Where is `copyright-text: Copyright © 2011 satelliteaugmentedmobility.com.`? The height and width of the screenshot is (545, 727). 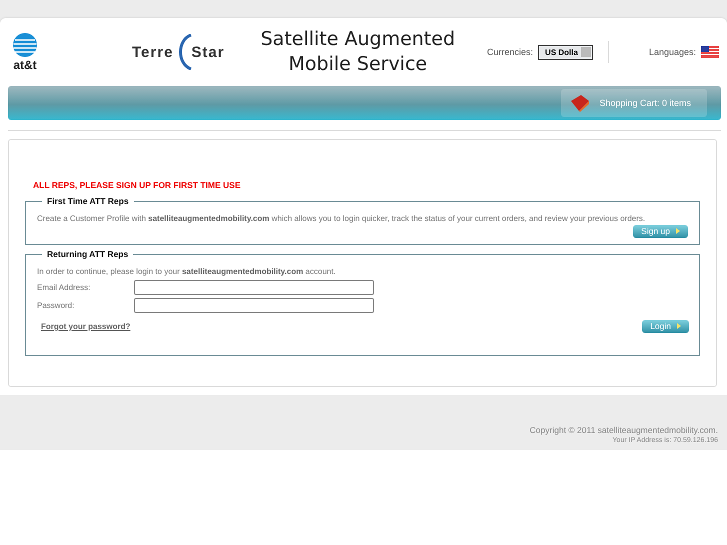 copyright-text: Copyright © 2011 satelliteaugmentedmobility.com. is located at coordinates (624, 430).